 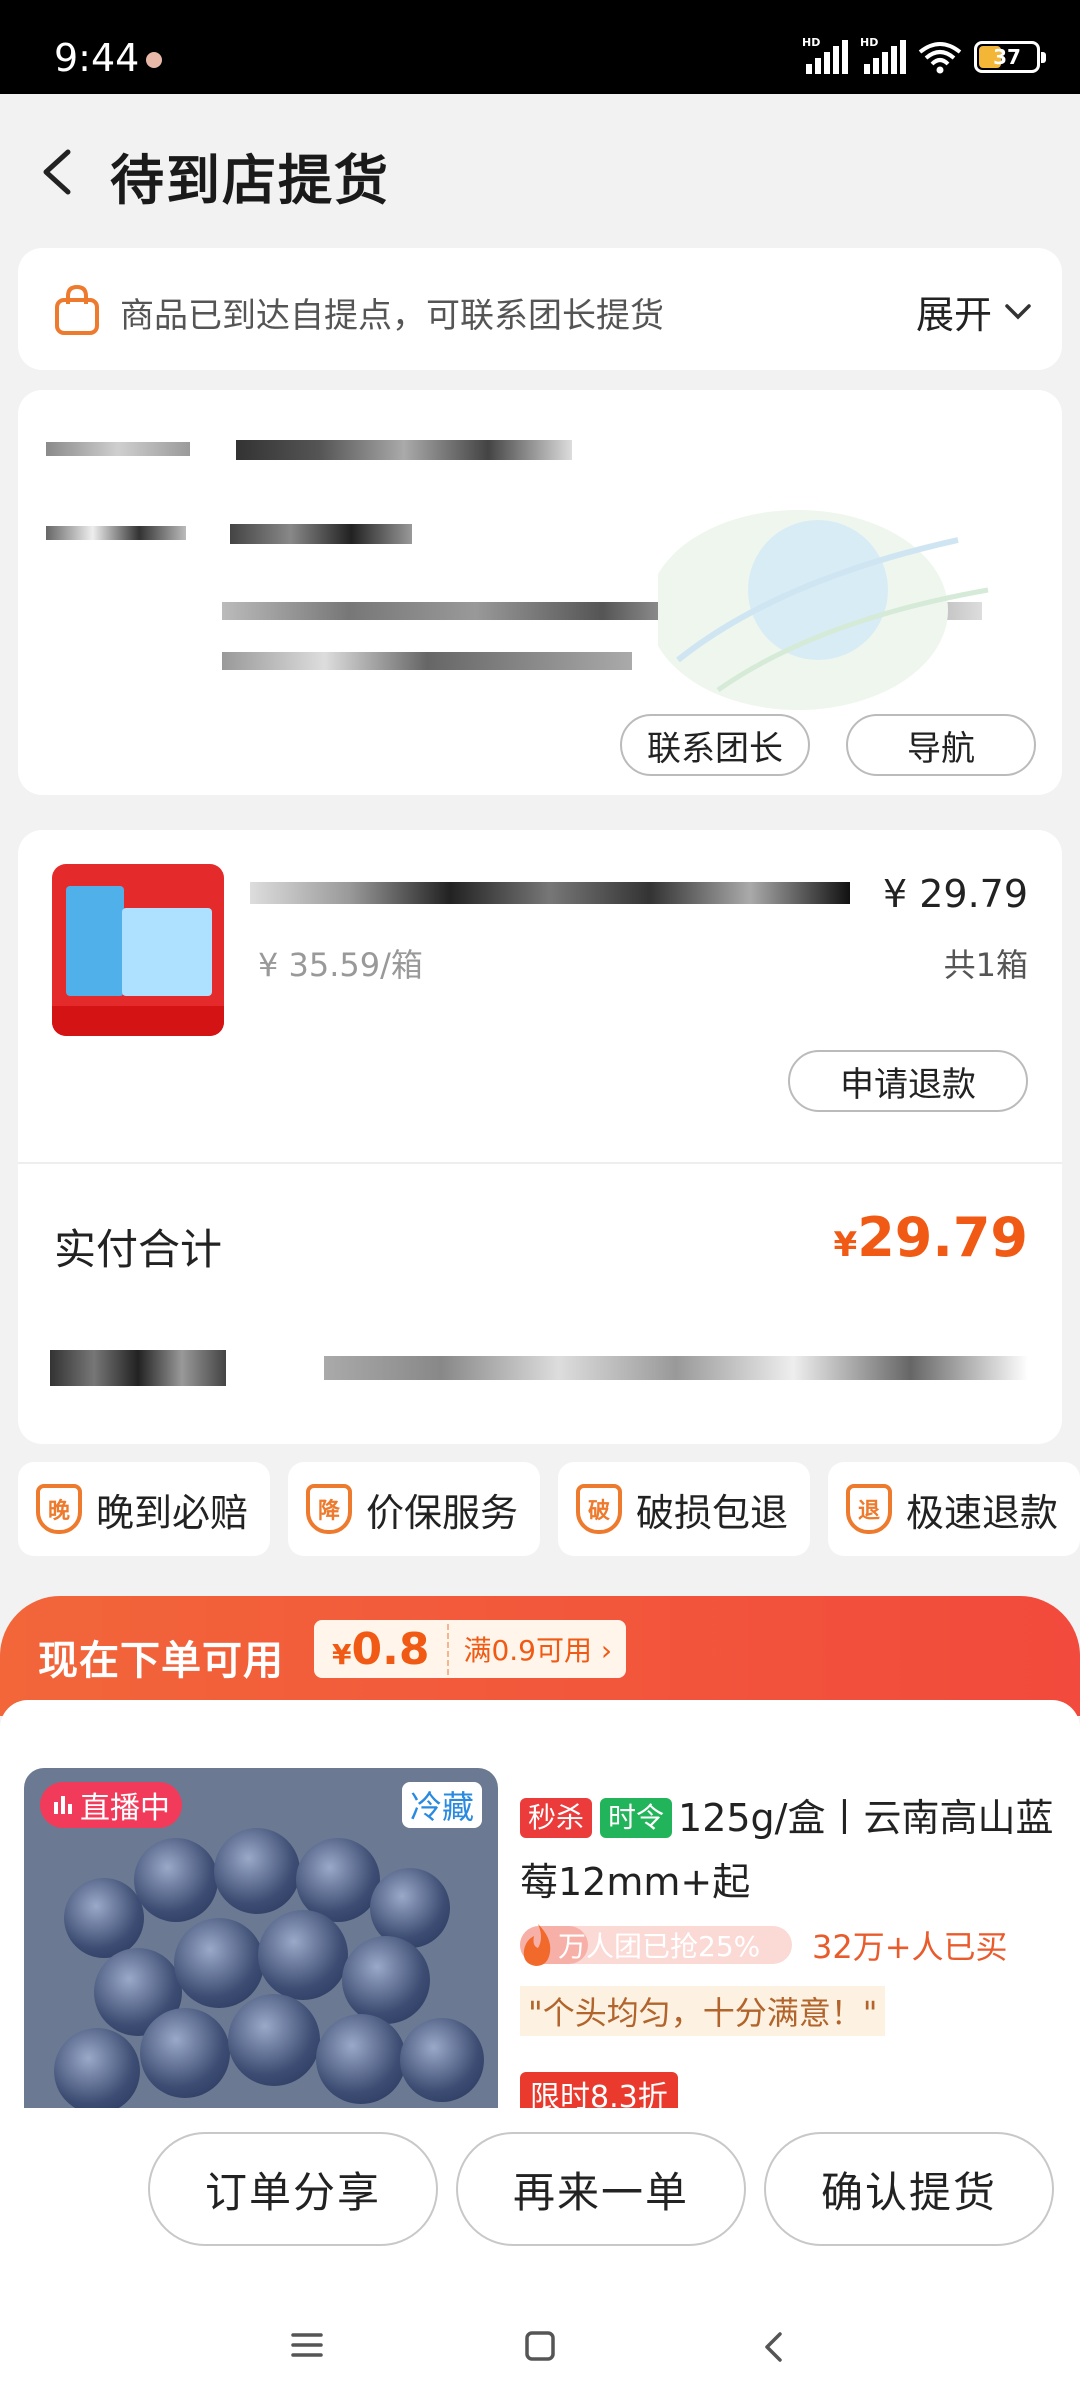 I want to click on home-icon, so click(x=540, y=2346).